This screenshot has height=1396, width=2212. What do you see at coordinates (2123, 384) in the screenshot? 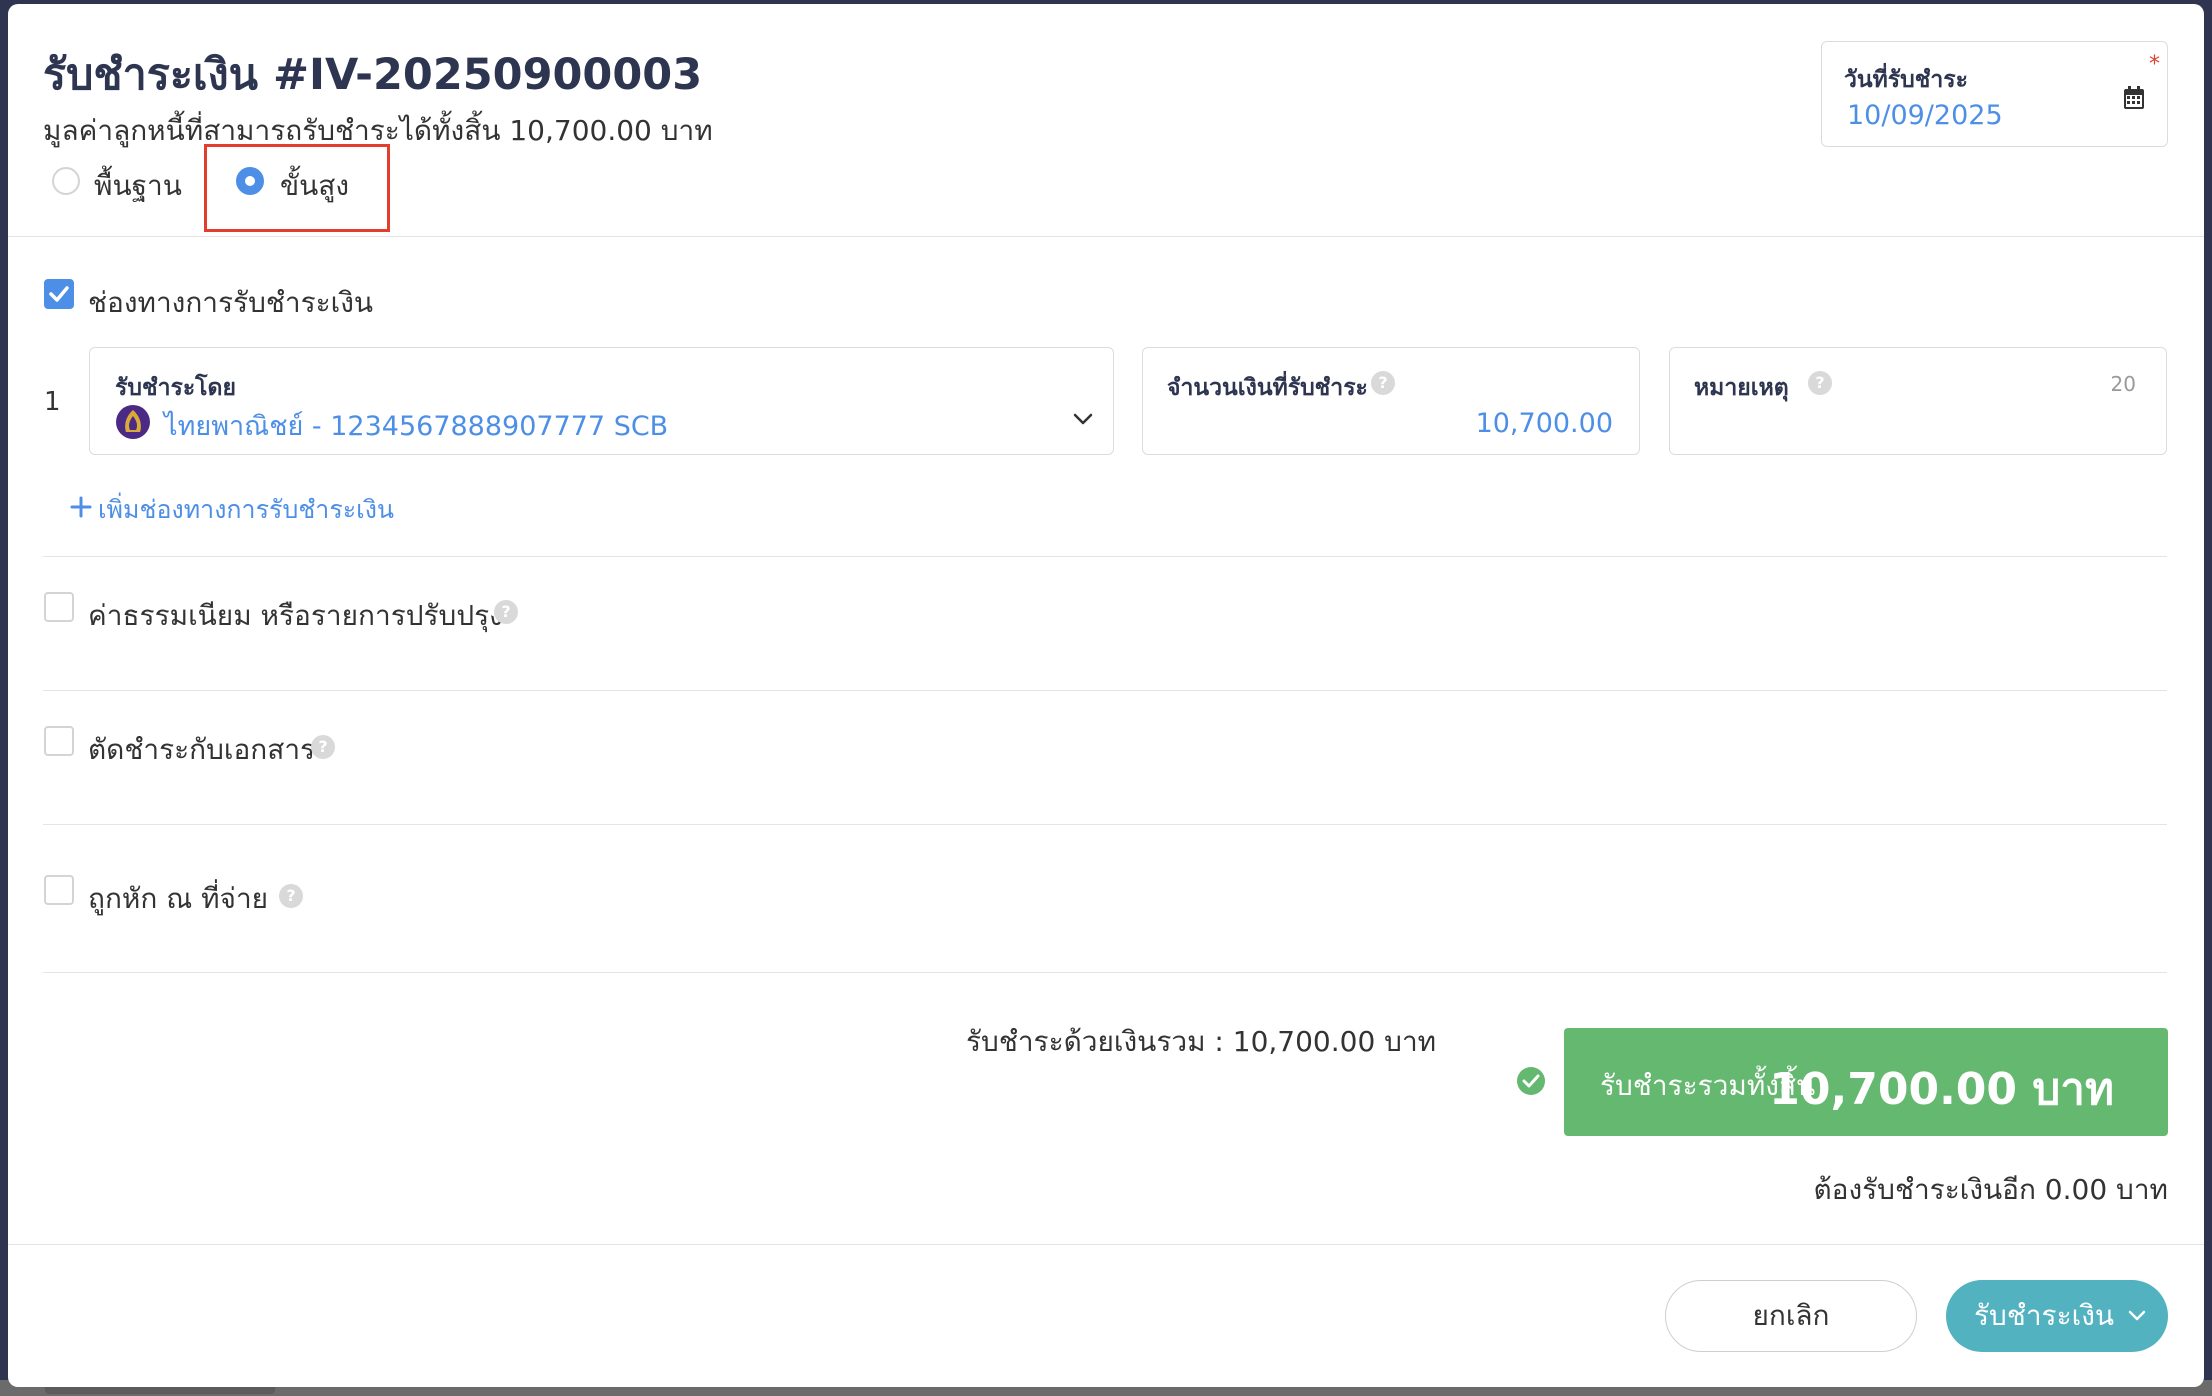
I see `note-char-counter: 20` at bounding box center [2123, 384].